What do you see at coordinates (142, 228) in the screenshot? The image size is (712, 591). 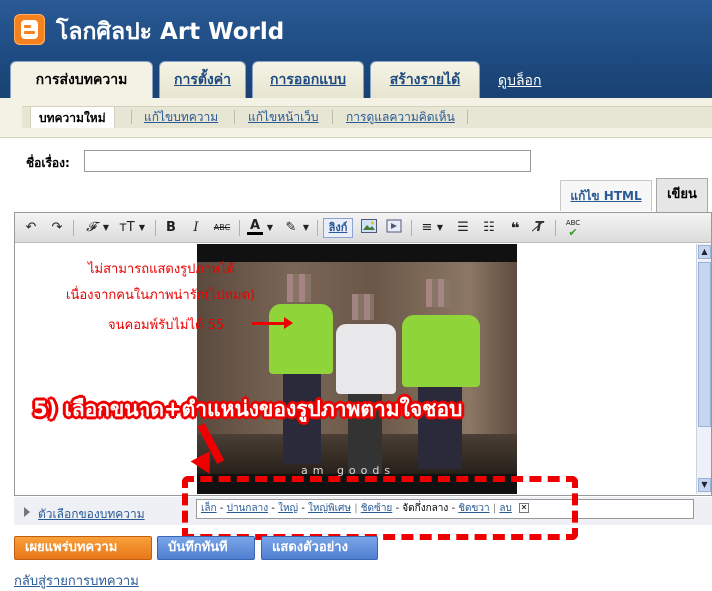 I see `font-size-dropdown-icon: ▼` at bounding box center [142, 228].